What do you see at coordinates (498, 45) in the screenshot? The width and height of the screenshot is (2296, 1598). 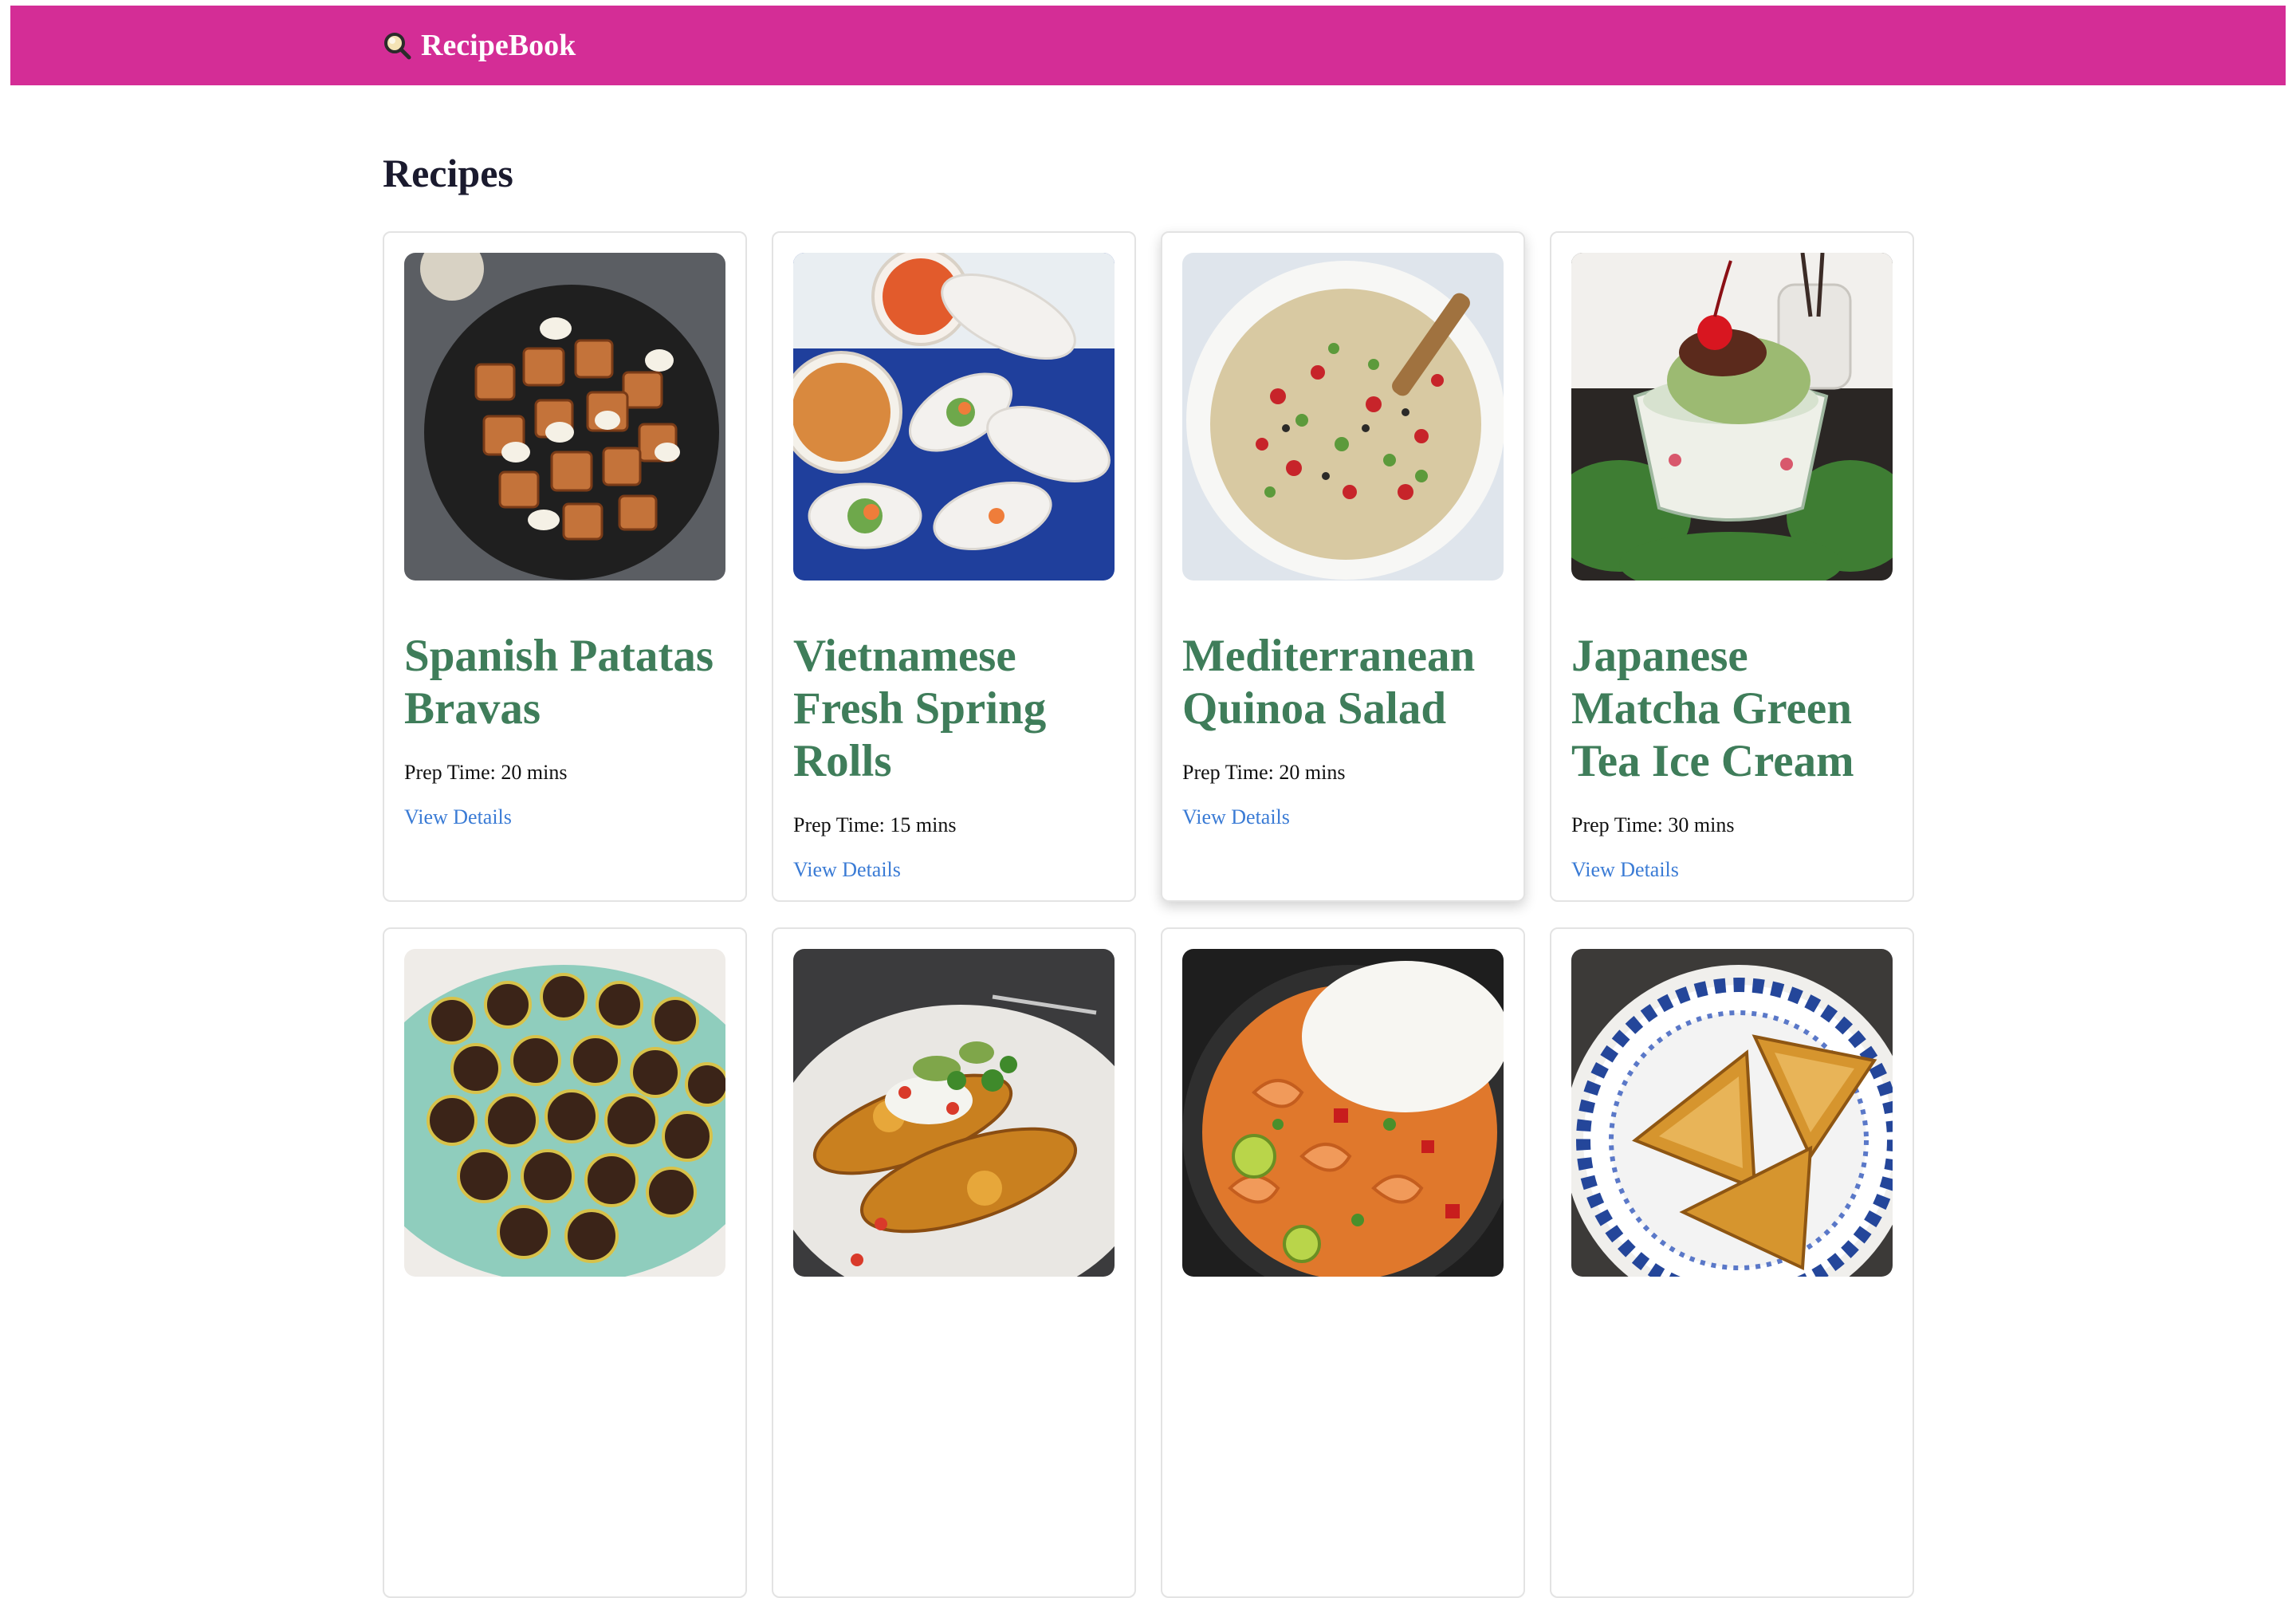 I see `brand-name: RecipeBook` at bounding box center [498, 45].